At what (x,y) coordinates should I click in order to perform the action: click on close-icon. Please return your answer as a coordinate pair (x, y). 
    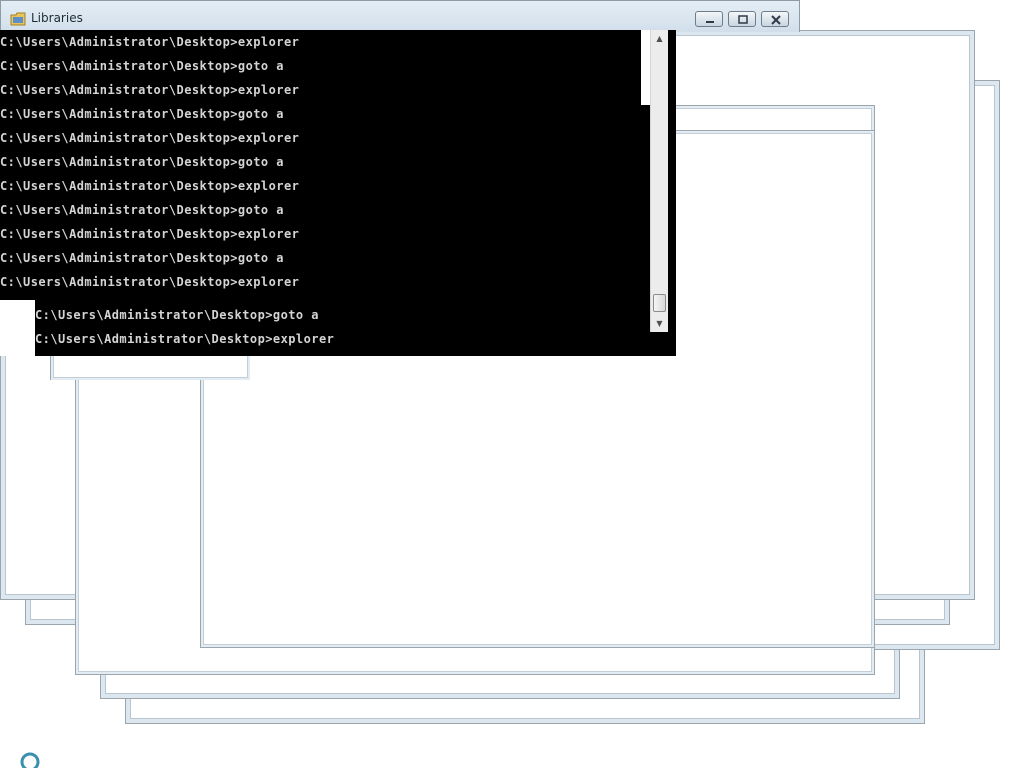
    Looking at the image, I should click on (776, 20).